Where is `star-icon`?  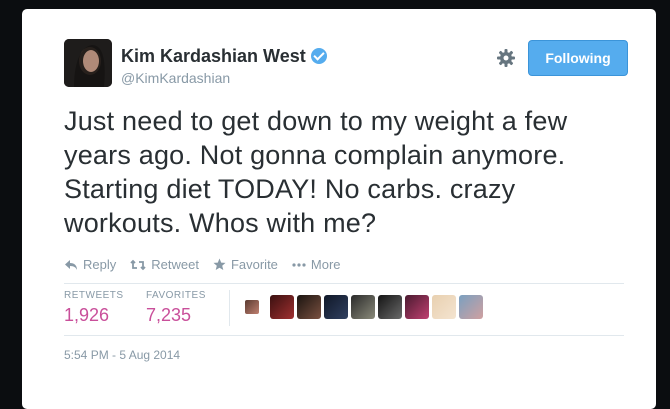 star-icon is located at coordinates (219, 264).